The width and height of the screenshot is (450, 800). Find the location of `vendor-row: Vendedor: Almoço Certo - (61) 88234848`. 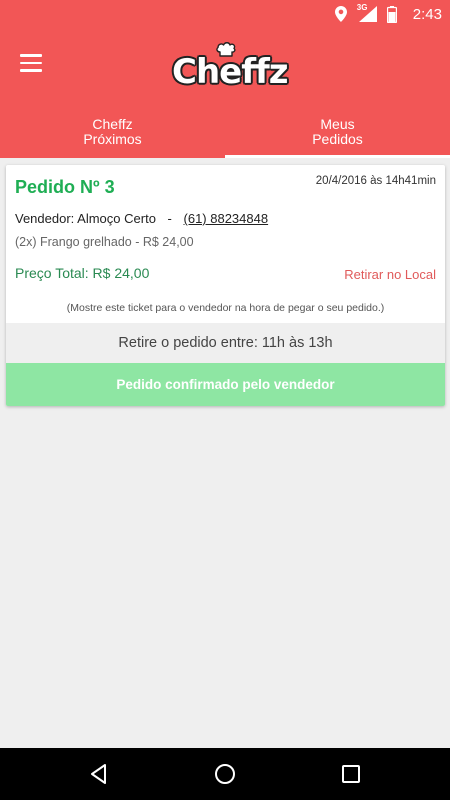

vendor-row: Vendedor: Almoço Certo - (61) 88234848 is located at coordinates (141, 218).